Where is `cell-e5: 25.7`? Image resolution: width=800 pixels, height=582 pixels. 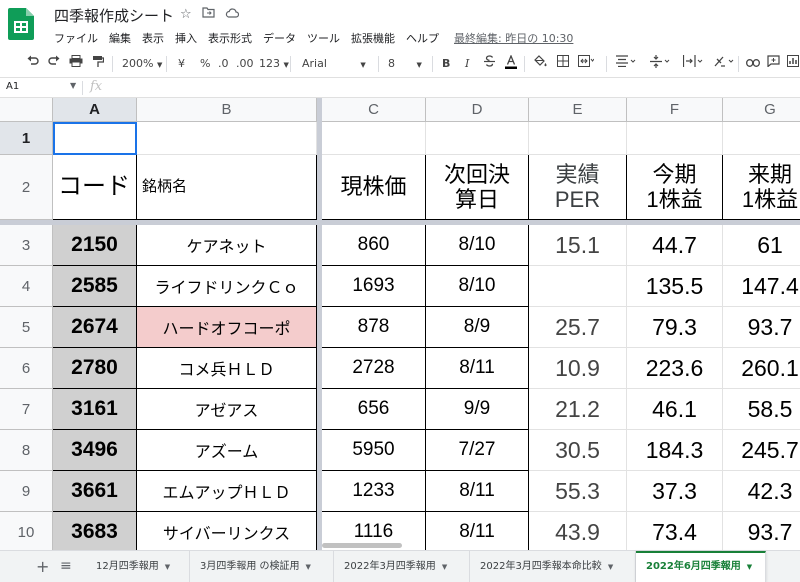
cell-e5: 25.7 is located at coordinates (578, 327).